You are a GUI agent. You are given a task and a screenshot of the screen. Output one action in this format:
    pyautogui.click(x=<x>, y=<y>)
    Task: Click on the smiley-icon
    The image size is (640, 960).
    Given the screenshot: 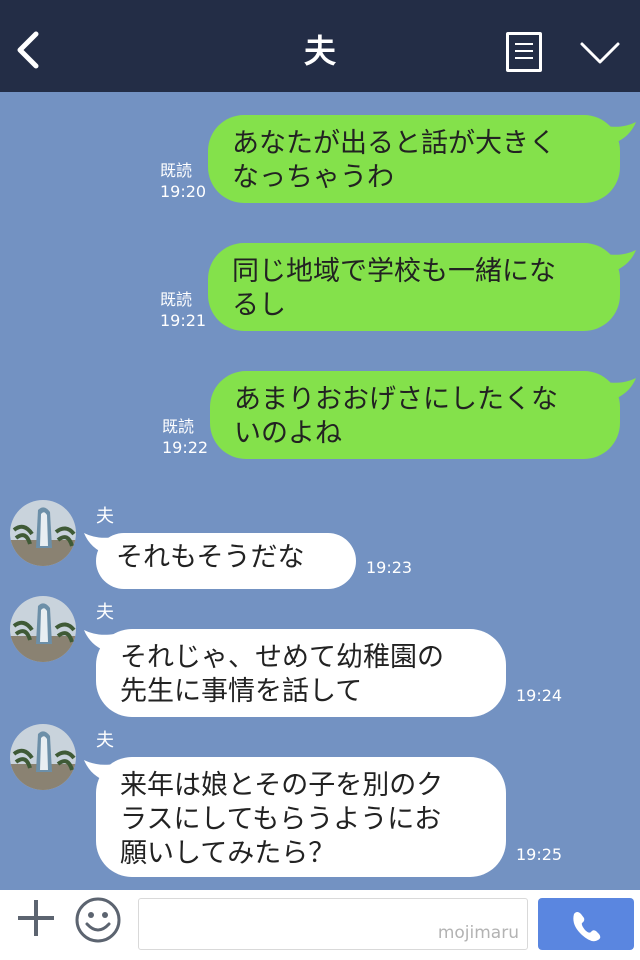 What is the action you would take?
    pyautogui.click(x=98, y=920)
    